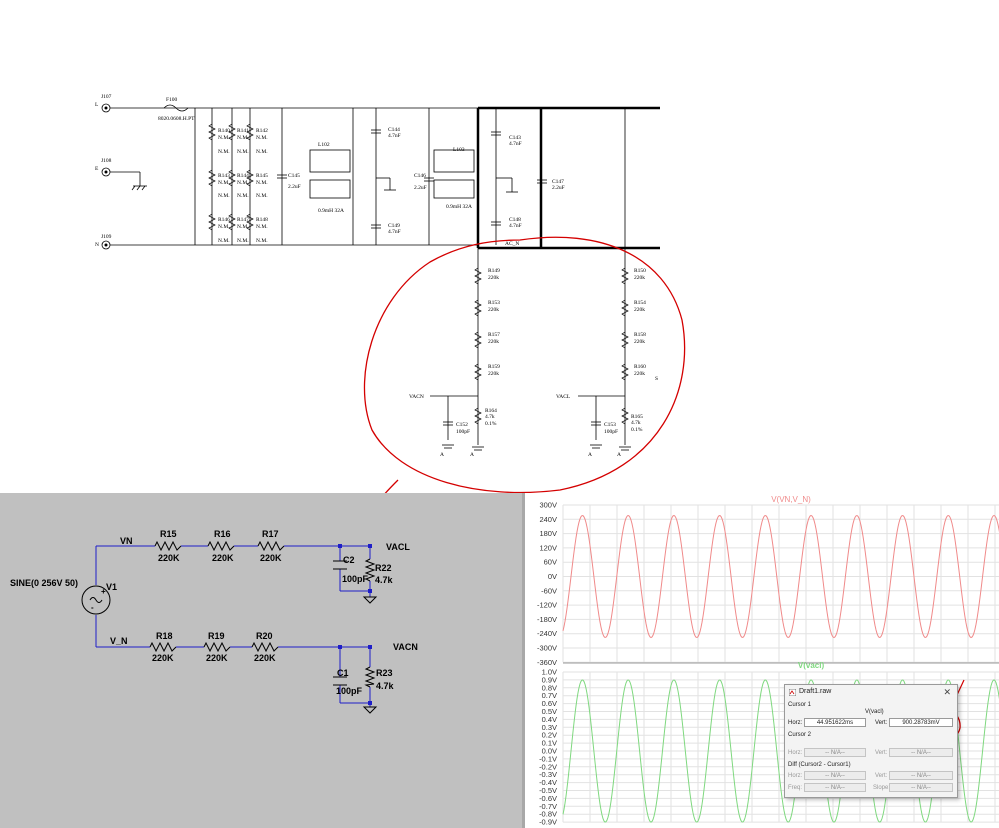 This screenshot has width=999, height=828. Describe the element at coordinates (97, 105) in the screenshot. I see `connector-j107-pin: L` at that location.